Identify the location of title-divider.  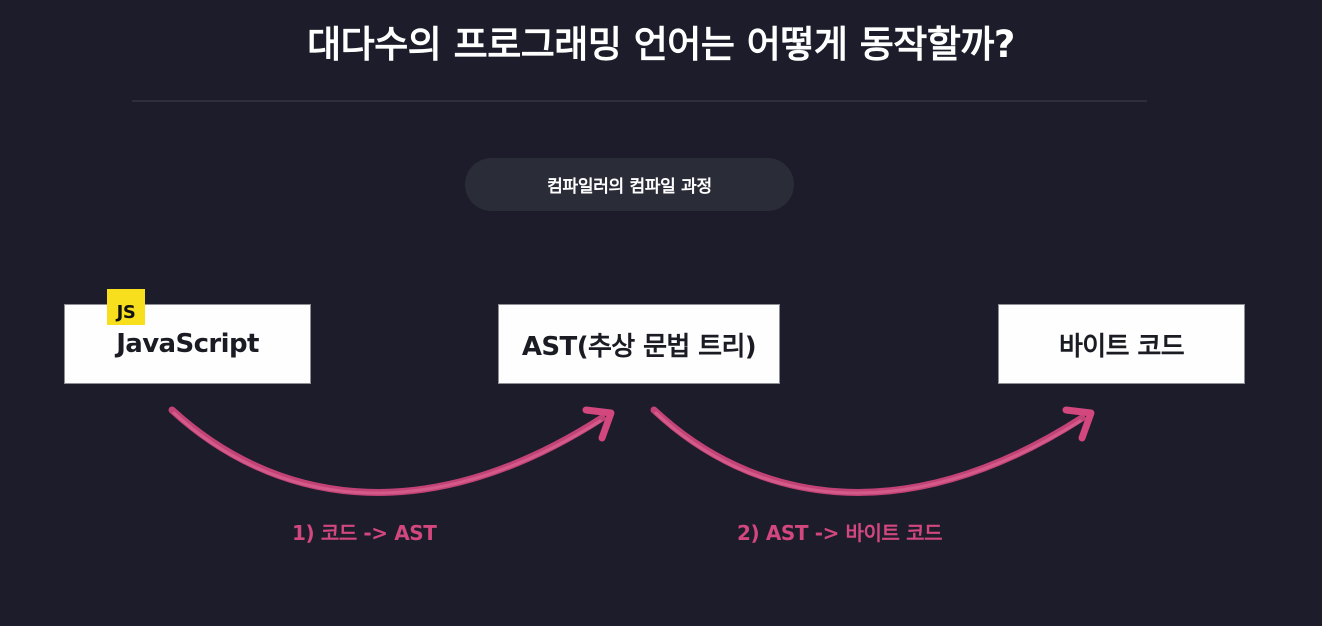
(639, 101).